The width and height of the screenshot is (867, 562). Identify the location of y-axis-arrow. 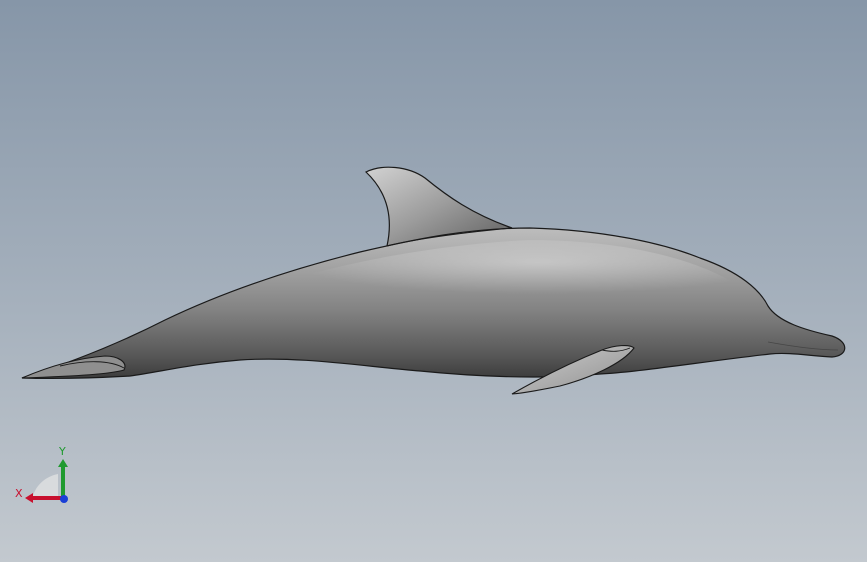
(63, 463).